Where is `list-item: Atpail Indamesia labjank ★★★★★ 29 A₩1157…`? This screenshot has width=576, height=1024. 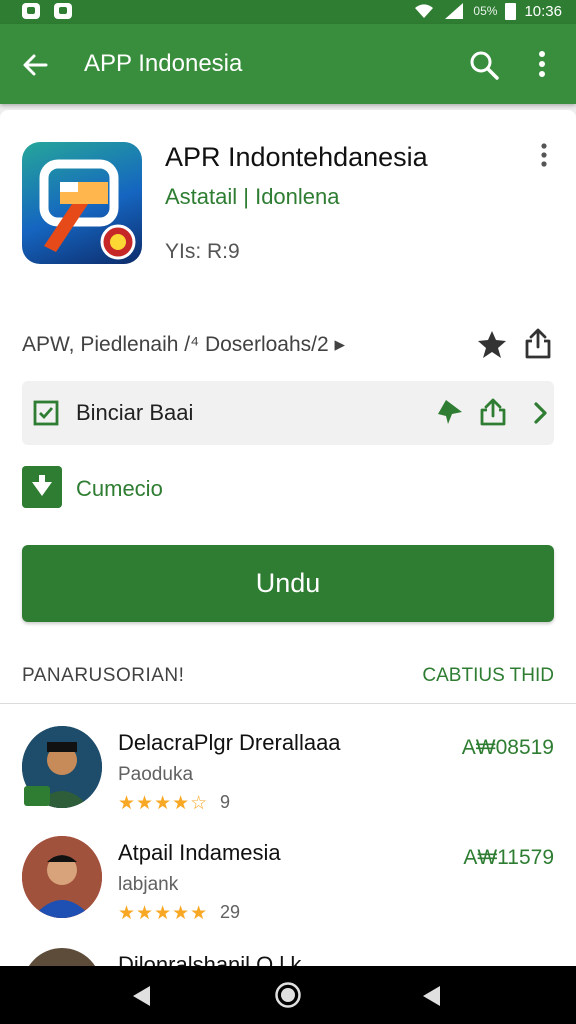 list-item: Atpail Indamesia labjank ★★★★★ 29 A₩1157… is located at coordinates (288, 890).